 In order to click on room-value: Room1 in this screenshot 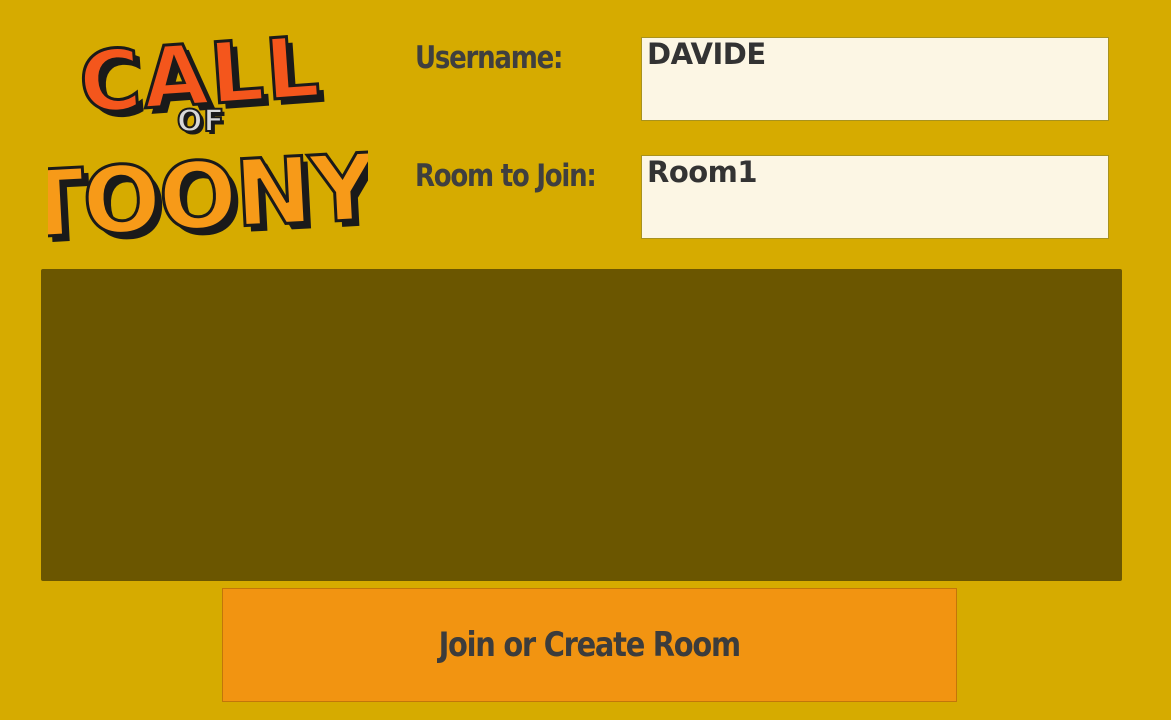, I will do `click(702, 172)`.